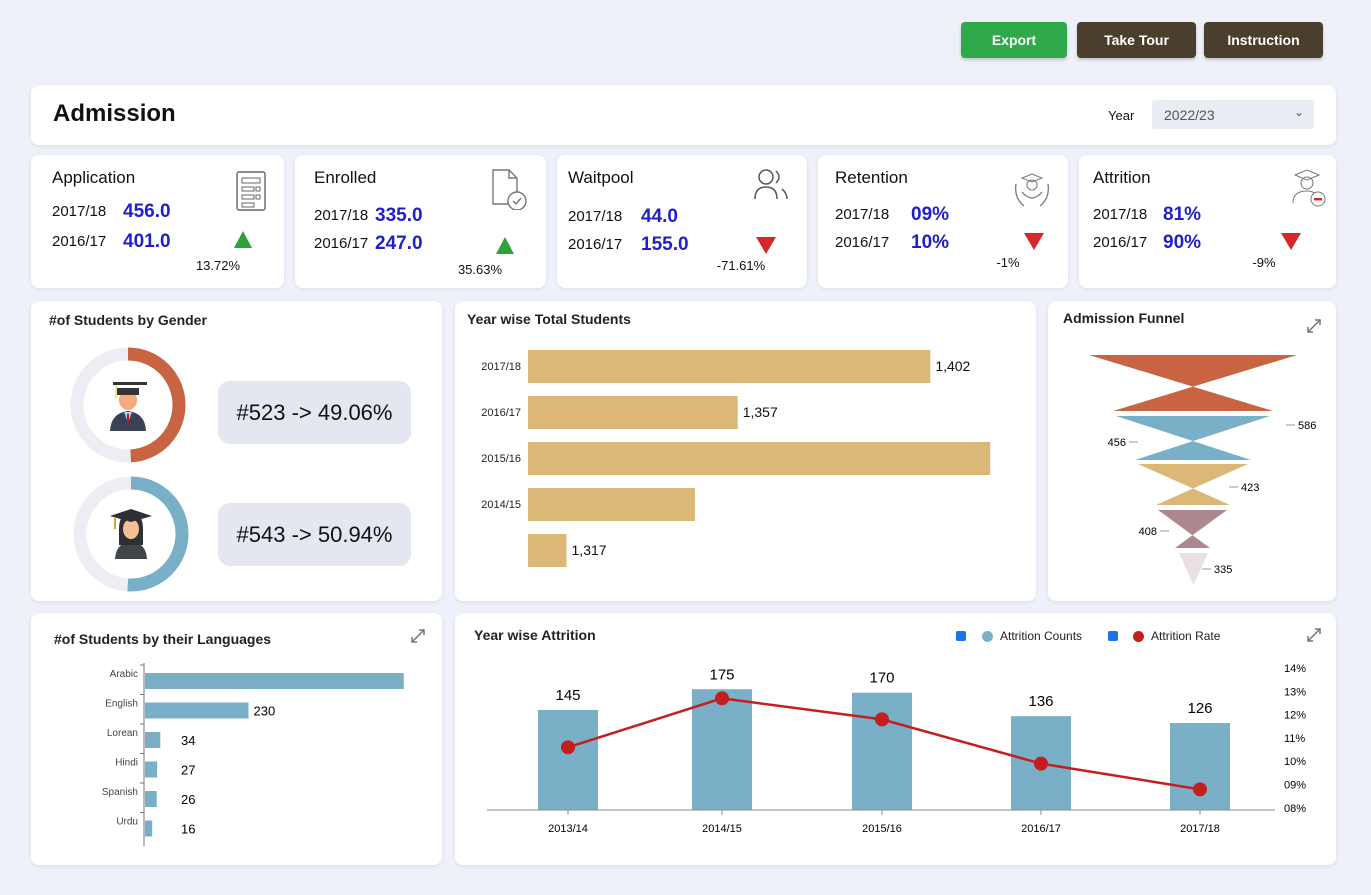  I want to click on users-icon, so click(771, 184).